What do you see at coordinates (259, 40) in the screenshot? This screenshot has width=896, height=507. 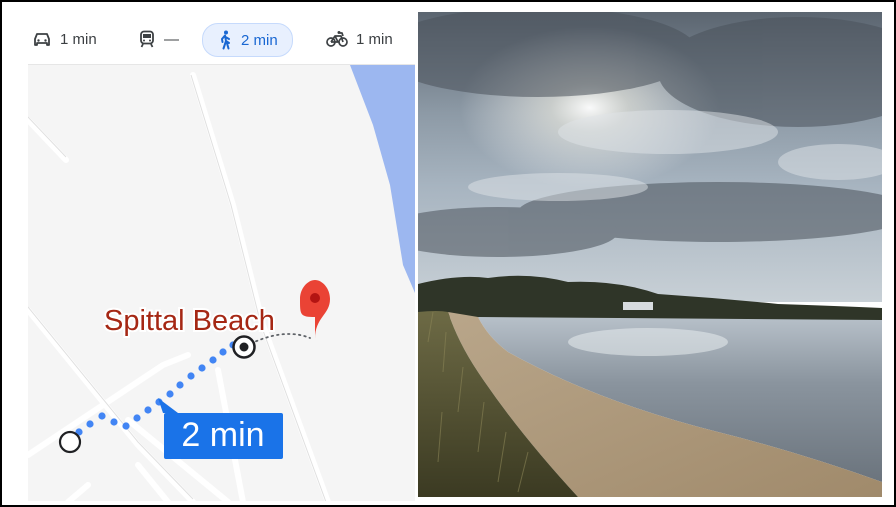 I see `travel-mode-walk-label: 2 min` at bounding box center [259, 40].